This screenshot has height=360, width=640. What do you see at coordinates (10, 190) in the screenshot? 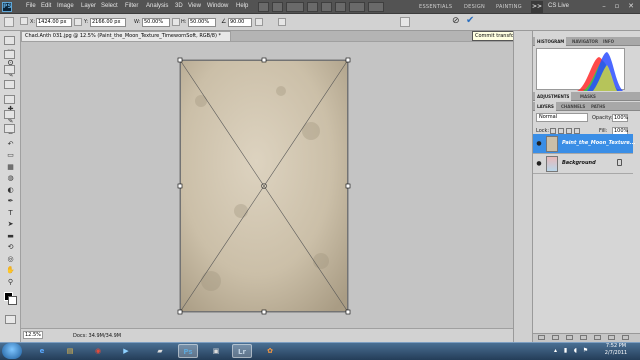
I see `dodge-tool-icon: ◐` at bounding box center [10, 190].